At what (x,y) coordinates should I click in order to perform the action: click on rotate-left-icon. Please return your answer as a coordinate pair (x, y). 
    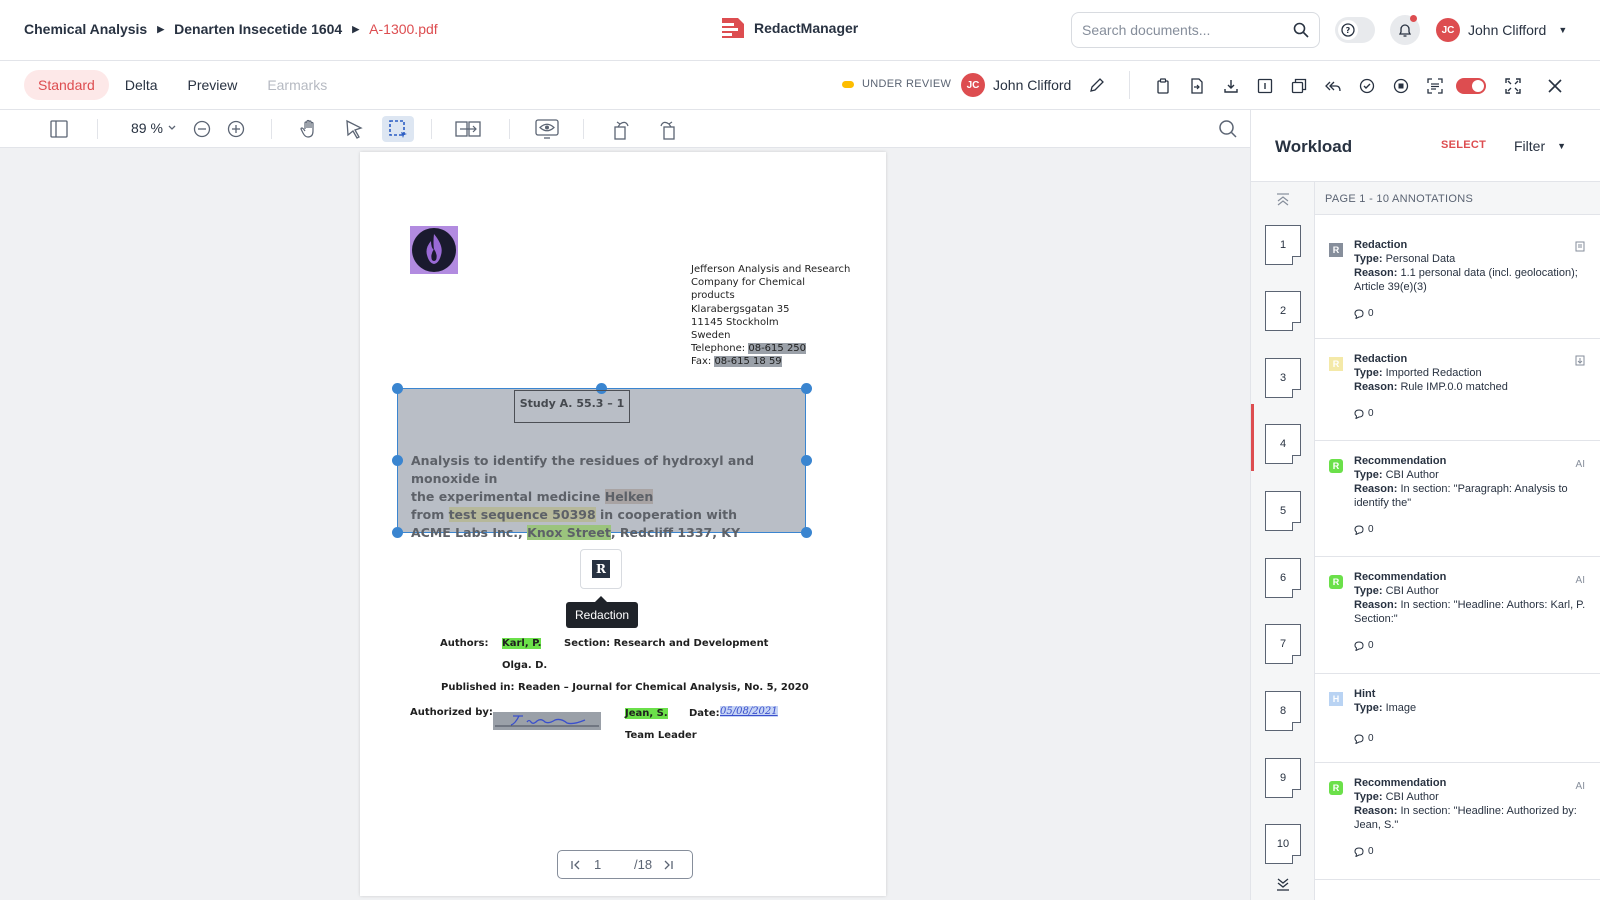
    Looking at the image, I should click on (621, 130).